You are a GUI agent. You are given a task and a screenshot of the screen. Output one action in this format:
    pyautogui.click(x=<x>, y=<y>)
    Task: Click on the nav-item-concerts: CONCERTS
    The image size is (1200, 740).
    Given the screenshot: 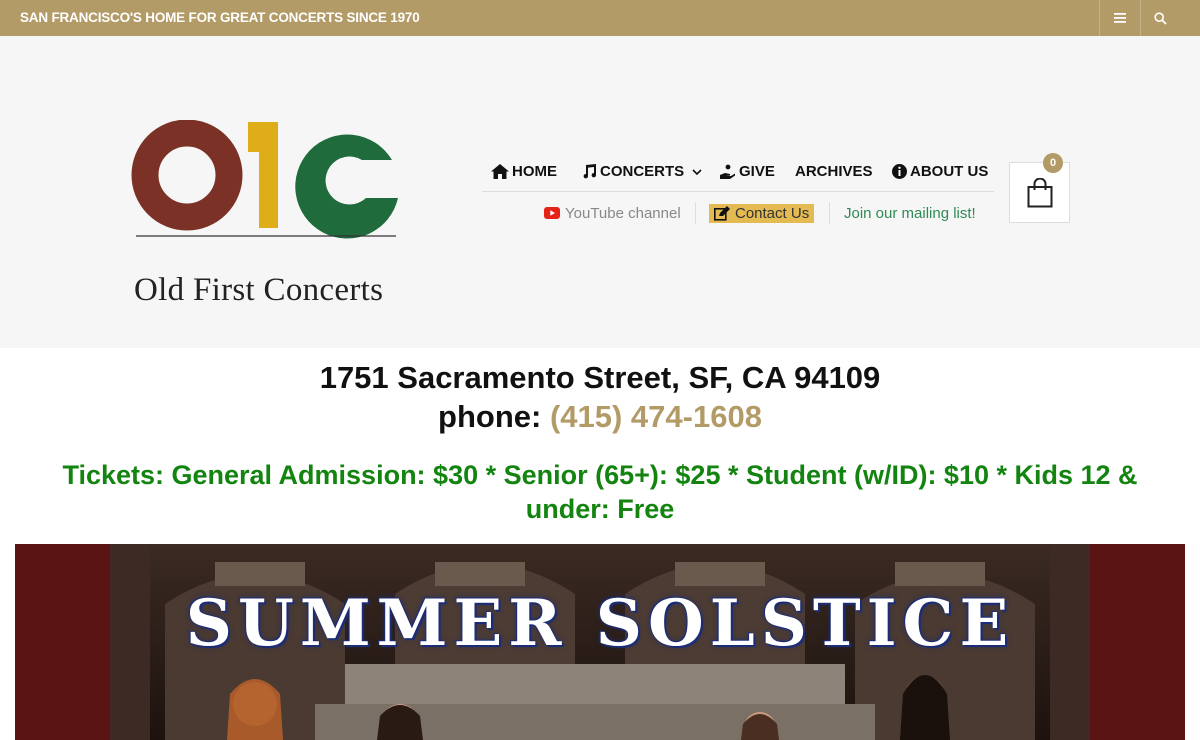 What is the action you would take?
    pyautogui.click(x=642, y=171)
    